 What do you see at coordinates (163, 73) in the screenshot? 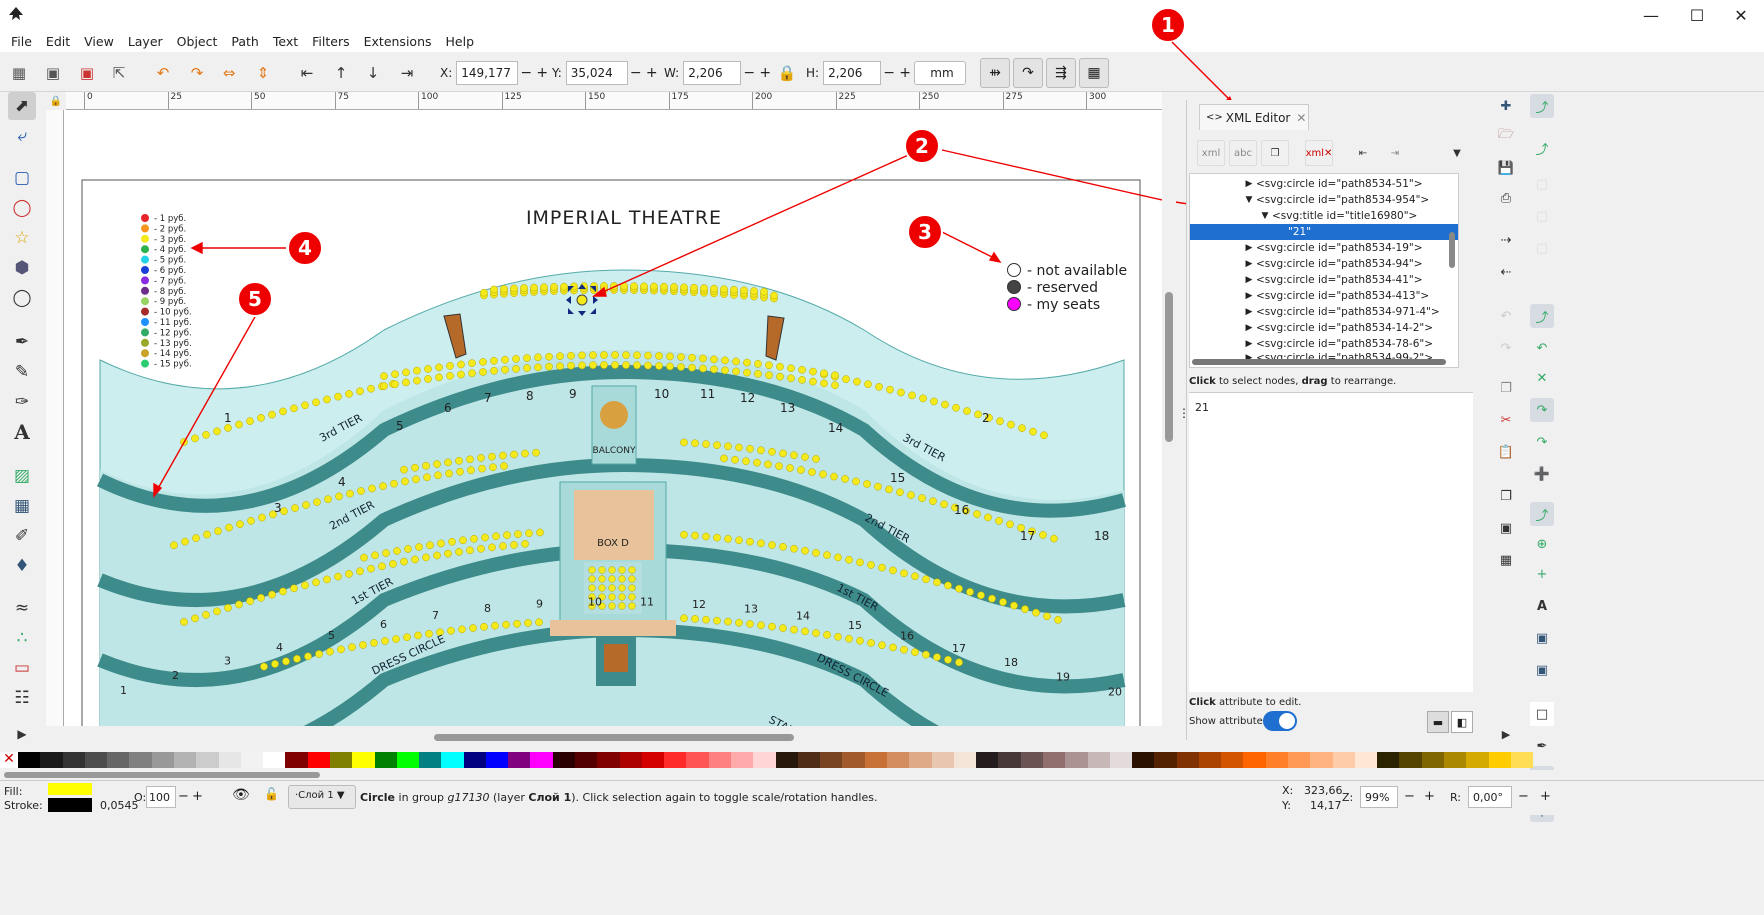
I see `rotate-ccw-icon: ↶` at bounding box center [163, 73].